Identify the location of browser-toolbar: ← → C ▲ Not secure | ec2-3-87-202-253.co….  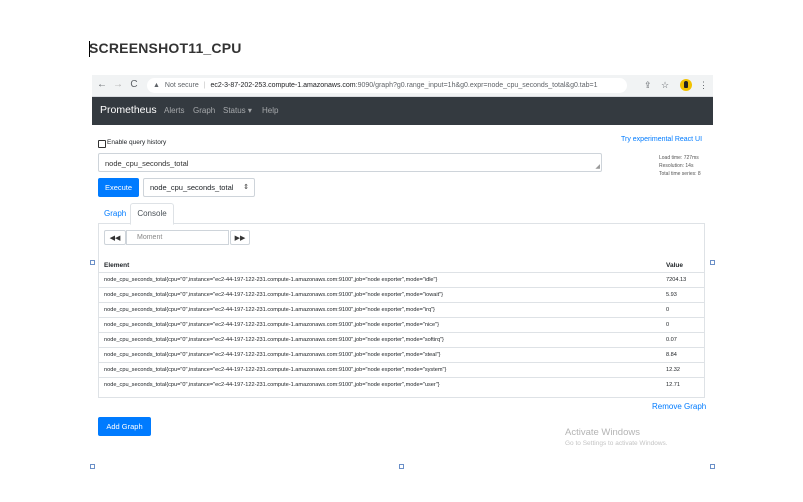
(402, 86).